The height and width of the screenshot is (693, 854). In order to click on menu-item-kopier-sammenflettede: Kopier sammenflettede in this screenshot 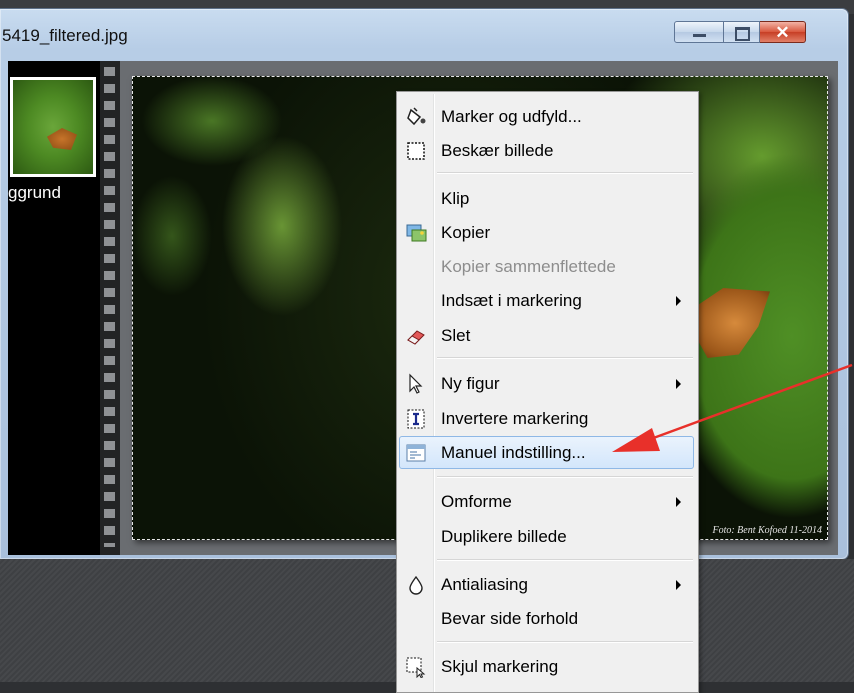, I will do `click(528, 266)`.